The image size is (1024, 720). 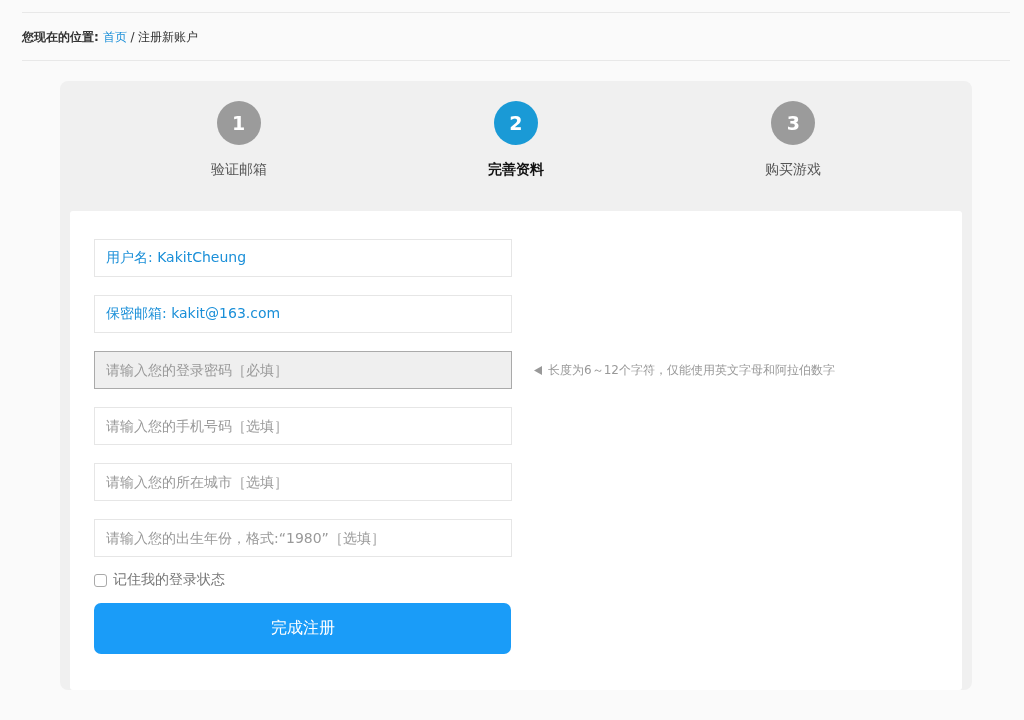 I want to click on step-label: 购买游戏, so click(x=793, y=170).